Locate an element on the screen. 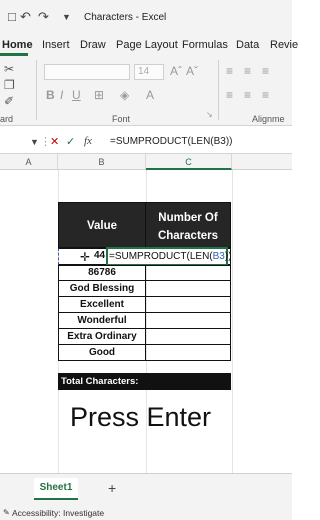  font-size-box: 14 is located at coordinates (149, 72).